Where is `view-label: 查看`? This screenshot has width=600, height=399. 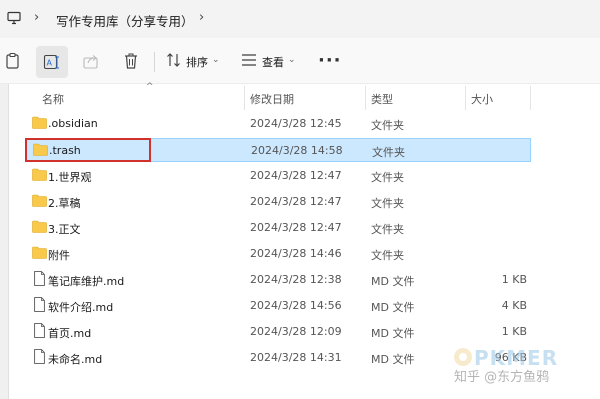
view-label: 查看 is located at coordinates (273, 62).